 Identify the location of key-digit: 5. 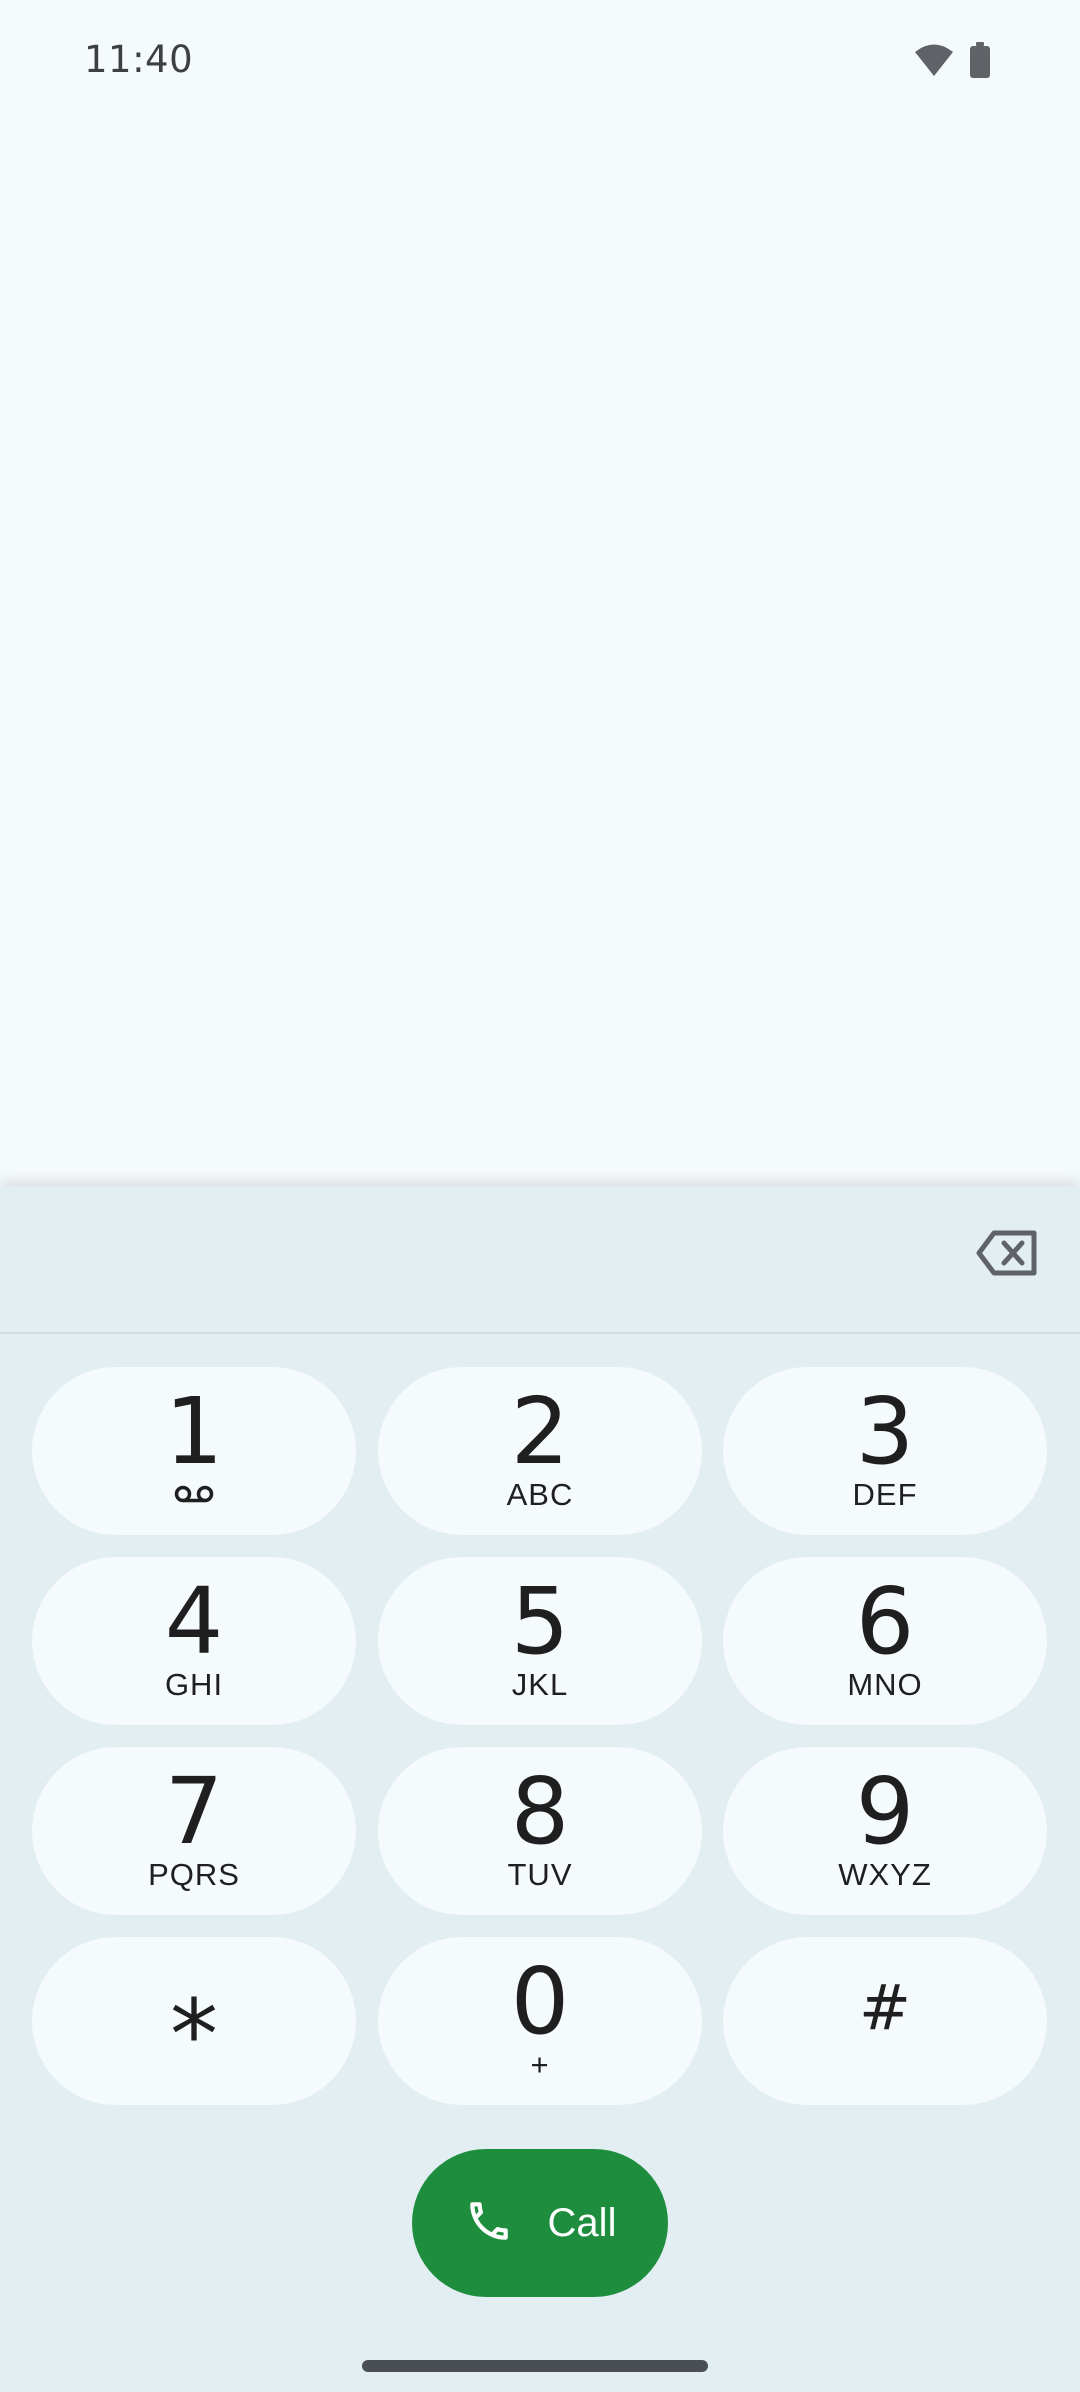
(540, 1621).